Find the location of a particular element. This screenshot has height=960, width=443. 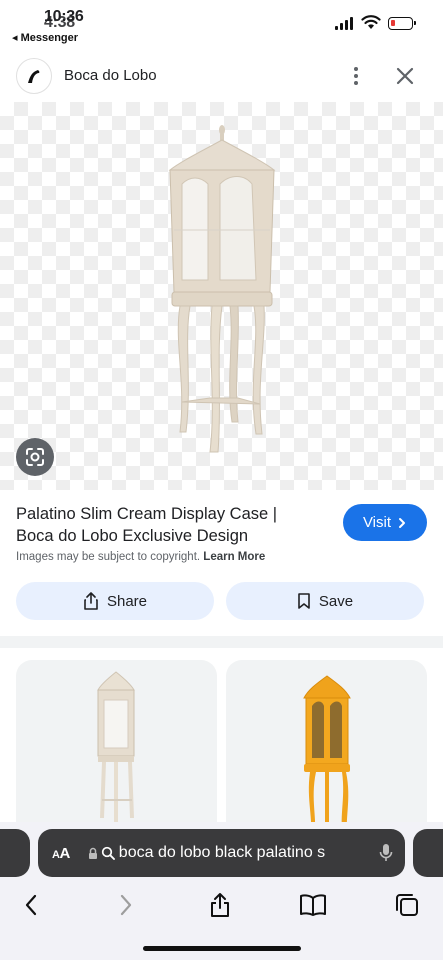

close-icon is located at coordinates (405, 76).